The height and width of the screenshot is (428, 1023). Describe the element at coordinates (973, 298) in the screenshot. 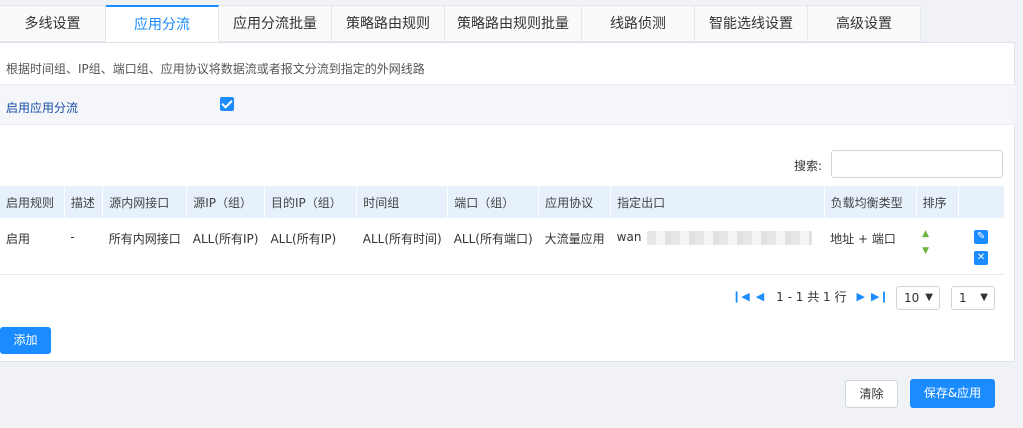

I see `page-select: 1 ▼` at that location.